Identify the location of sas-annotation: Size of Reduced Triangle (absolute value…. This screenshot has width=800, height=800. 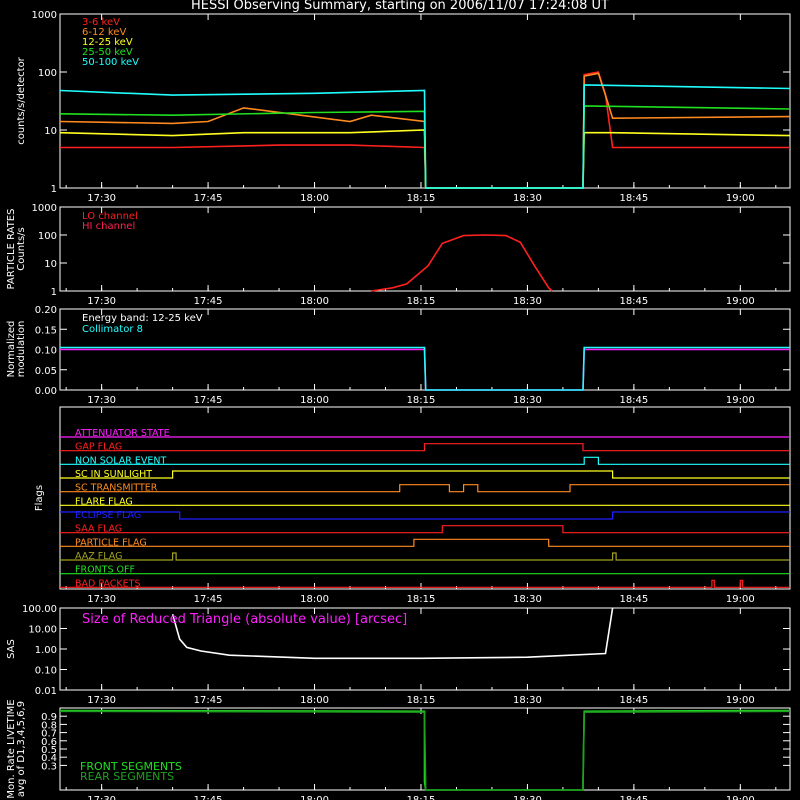
(244, 619).